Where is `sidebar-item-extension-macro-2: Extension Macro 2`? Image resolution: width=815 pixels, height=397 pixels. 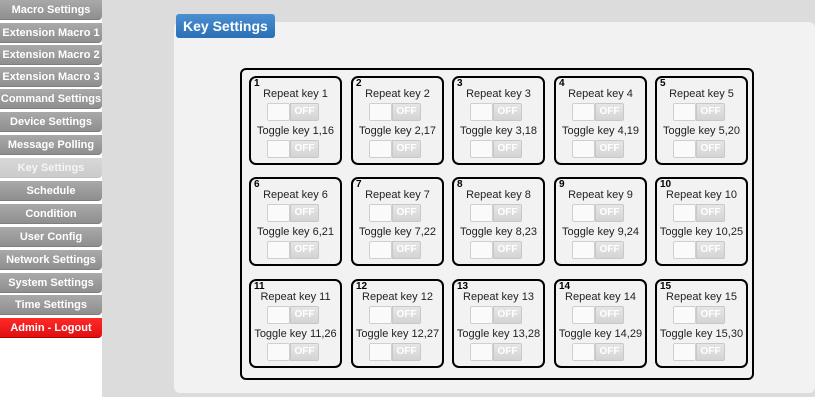 sidebar-item-extension-macro-2: Extension Macro 2 is located at coordinates (51, 55).